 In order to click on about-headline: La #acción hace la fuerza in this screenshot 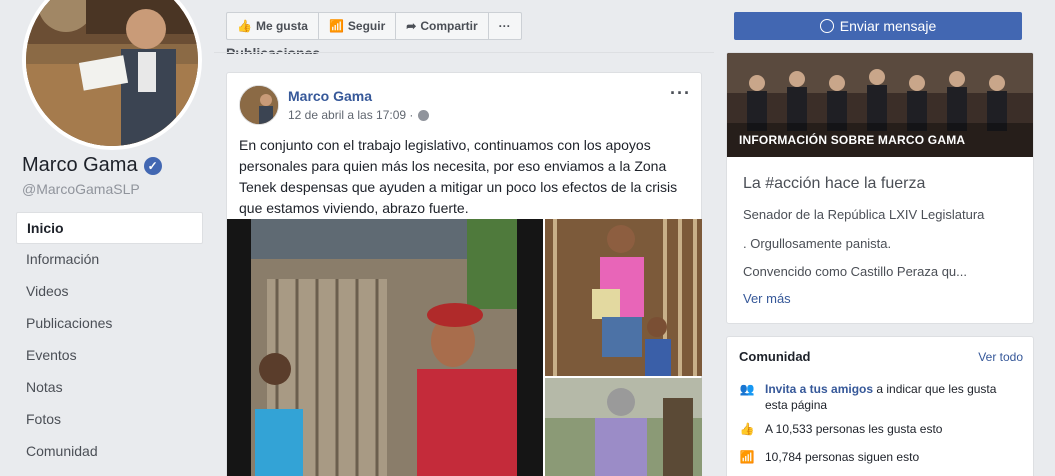, I will do `click(834, 183)`.